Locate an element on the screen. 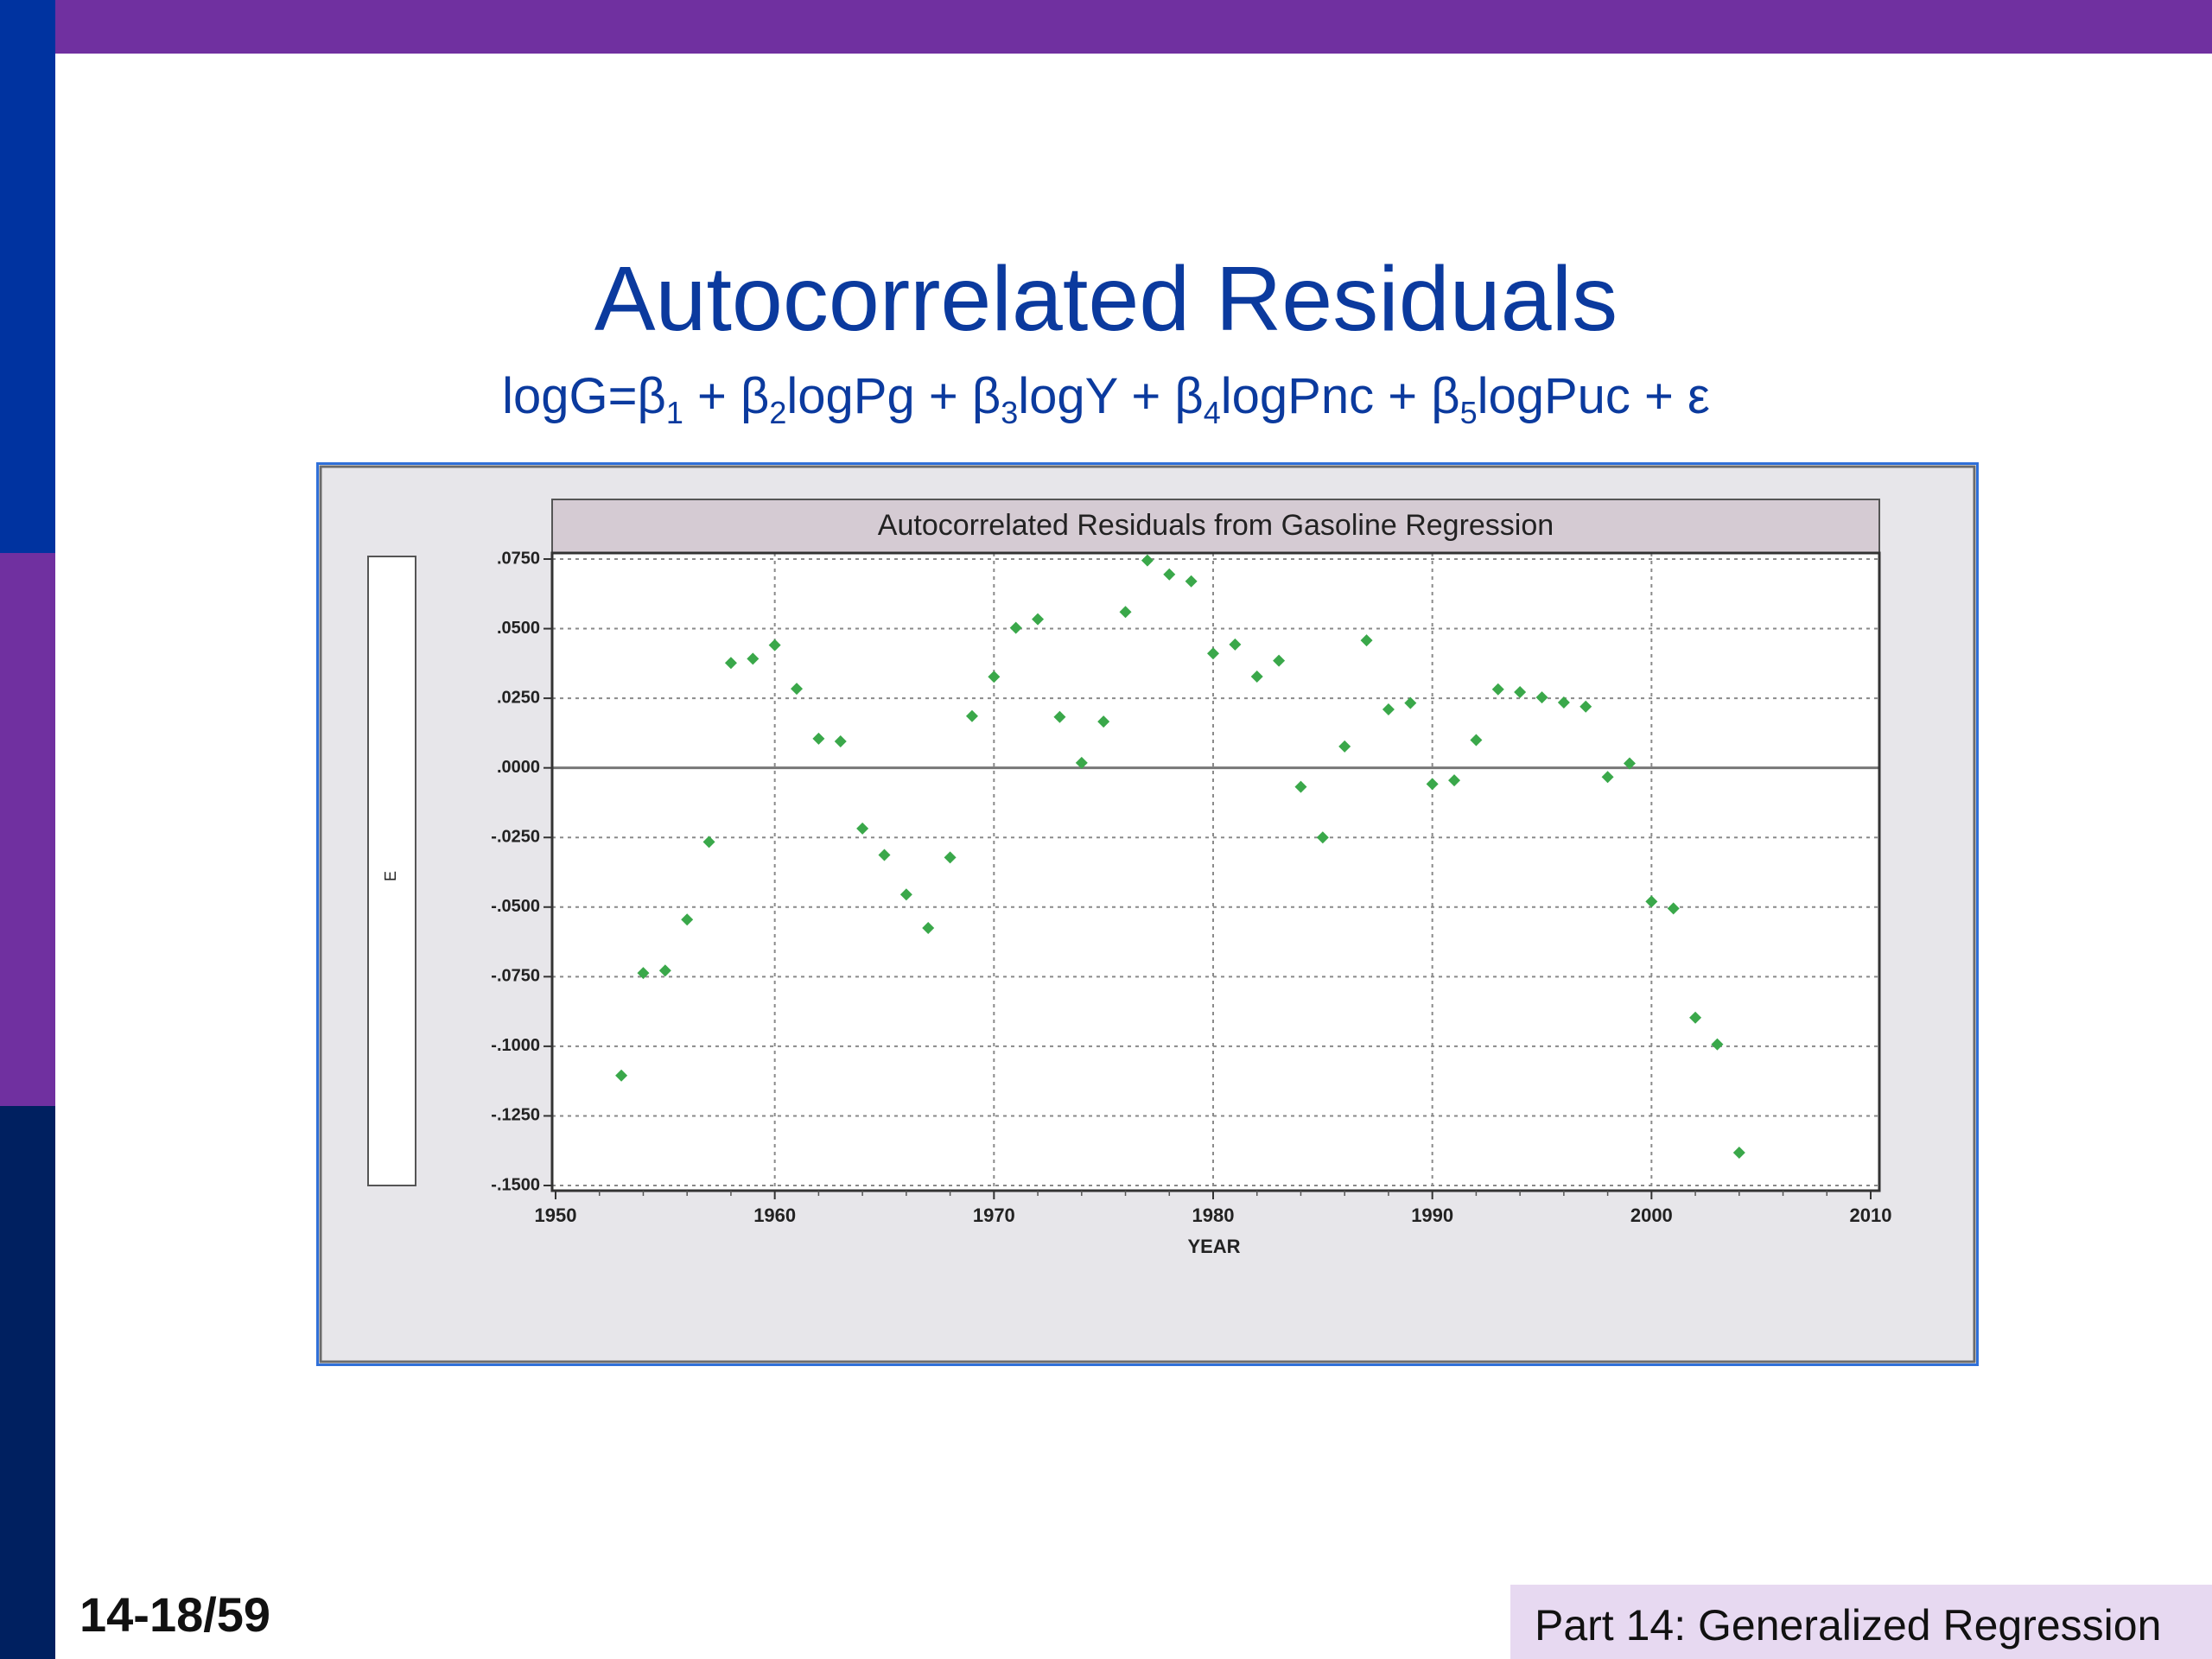 Image resolution: width=2212 pixels, height=1659 pixels. x-tick-label: 2000 is located at coordinates (1651, 1215).